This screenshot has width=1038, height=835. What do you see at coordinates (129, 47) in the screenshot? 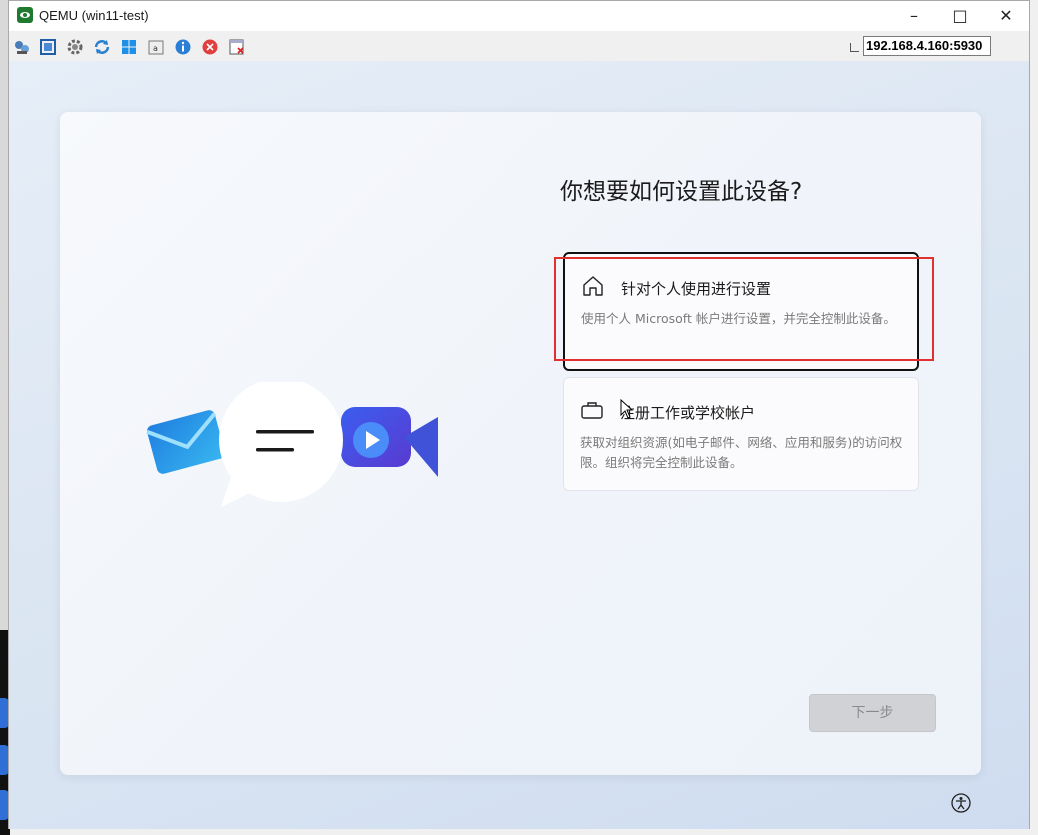
I see `windows-icon` at bounding box center [129, 47].